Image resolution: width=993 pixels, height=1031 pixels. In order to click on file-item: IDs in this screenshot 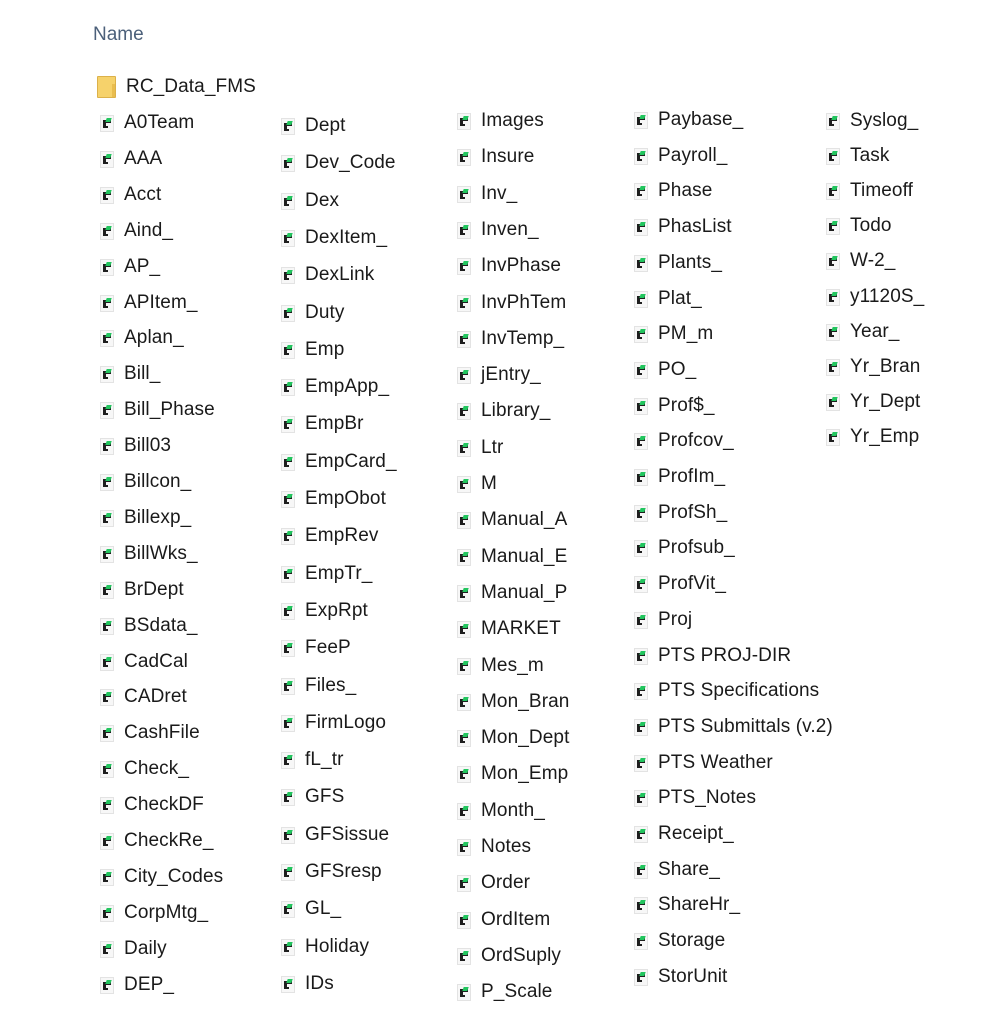, I will do `click(307, 984)`.